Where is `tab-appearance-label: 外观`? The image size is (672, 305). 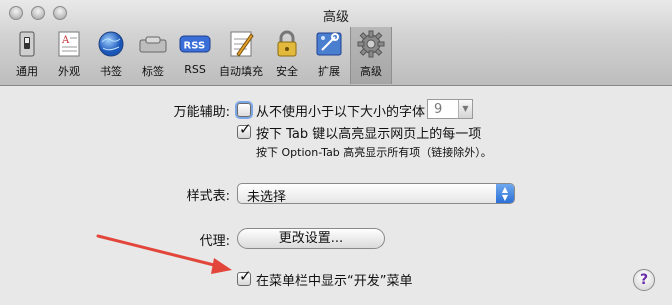
tab-appearance-label: 外观 is located at coordinates (69, 71).